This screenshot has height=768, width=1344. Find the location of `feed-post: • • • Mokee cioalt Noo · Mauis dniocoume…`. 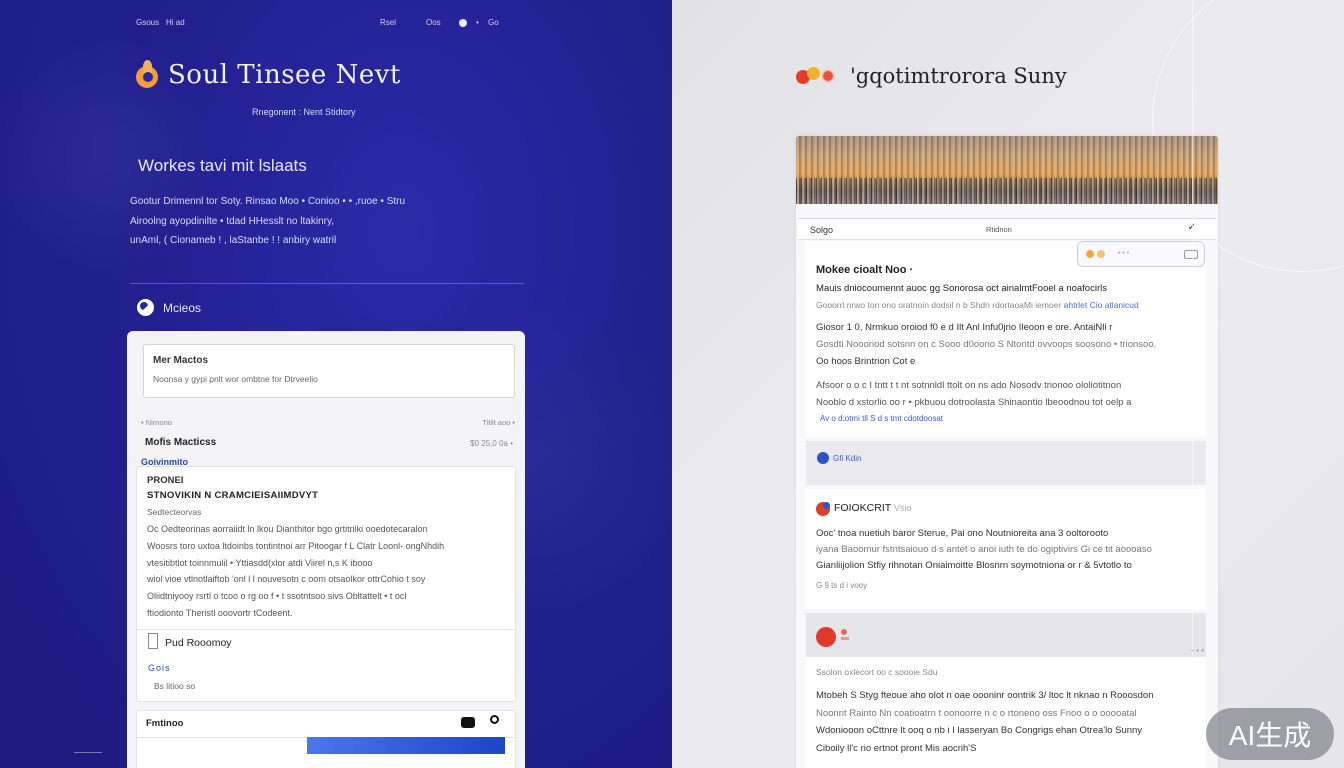

feed-post: • • • Mokee cioalt Noo · Mauis dniocoume… is located at coordinates (1006, 339).